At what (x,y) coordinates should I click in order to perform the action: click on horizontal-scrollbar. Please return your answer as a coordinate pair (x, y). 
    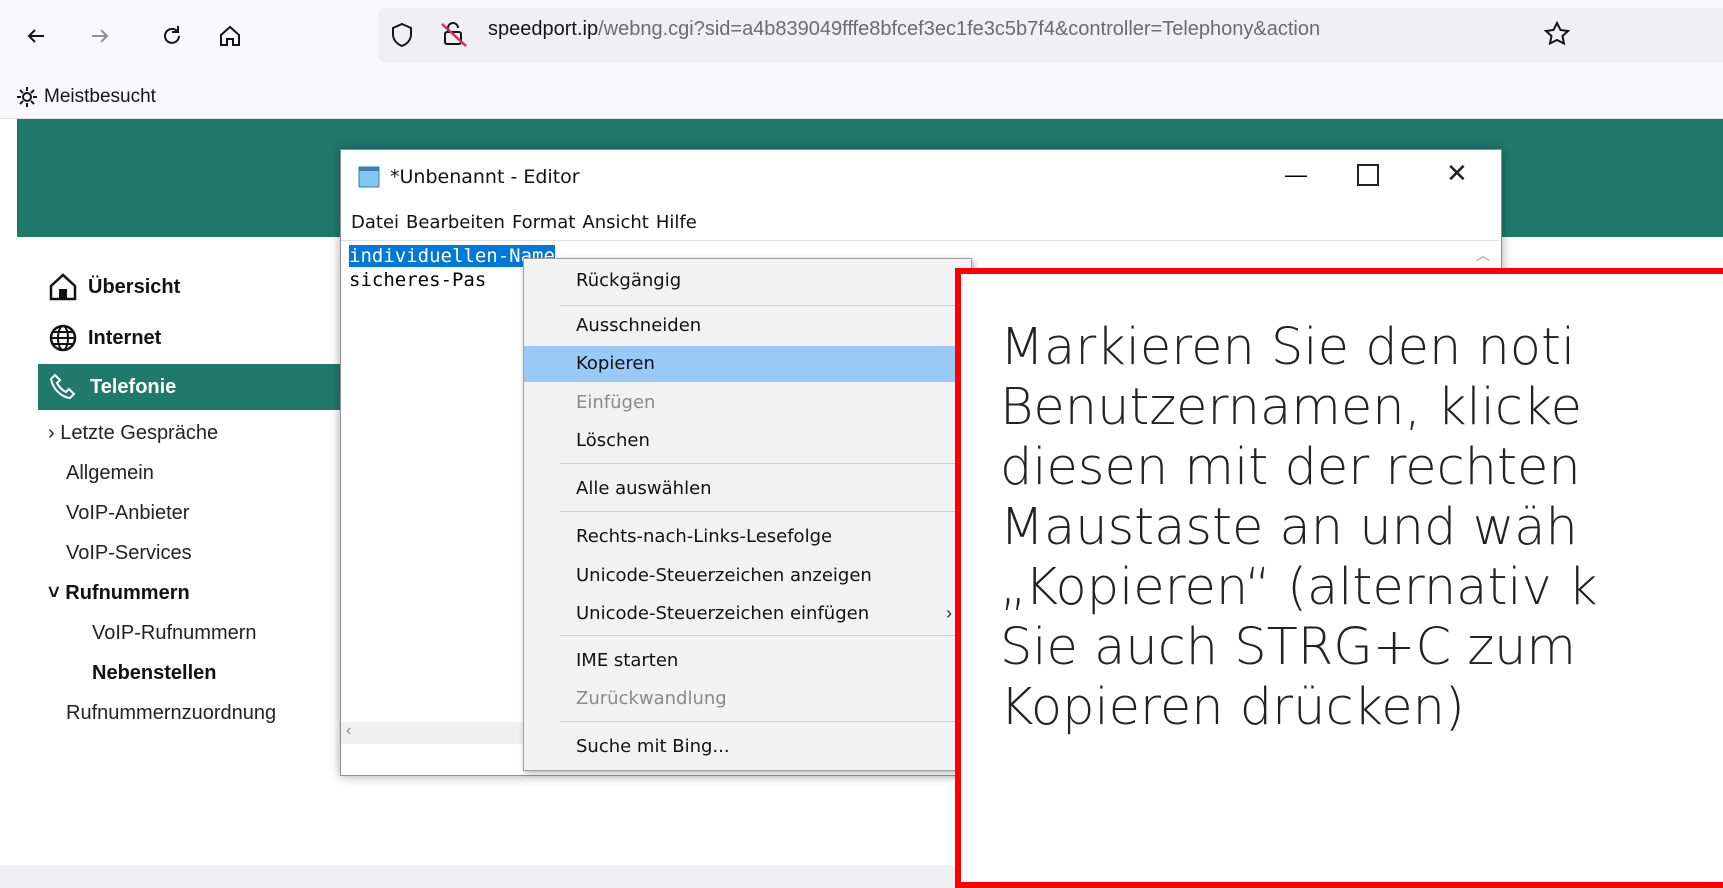
    Looking at the image, I should click on (441, 733).